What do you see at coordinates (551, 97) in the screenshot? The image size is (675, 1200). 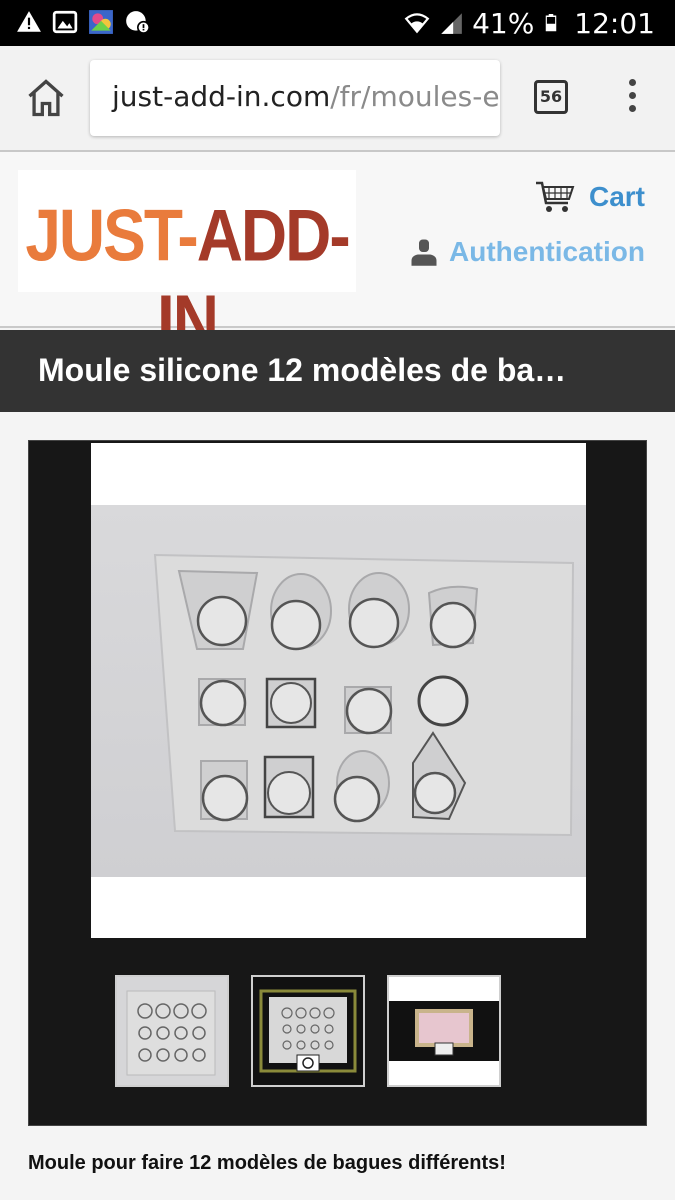 I see `tabs-icon: 56` at bounding box center [551, 97].